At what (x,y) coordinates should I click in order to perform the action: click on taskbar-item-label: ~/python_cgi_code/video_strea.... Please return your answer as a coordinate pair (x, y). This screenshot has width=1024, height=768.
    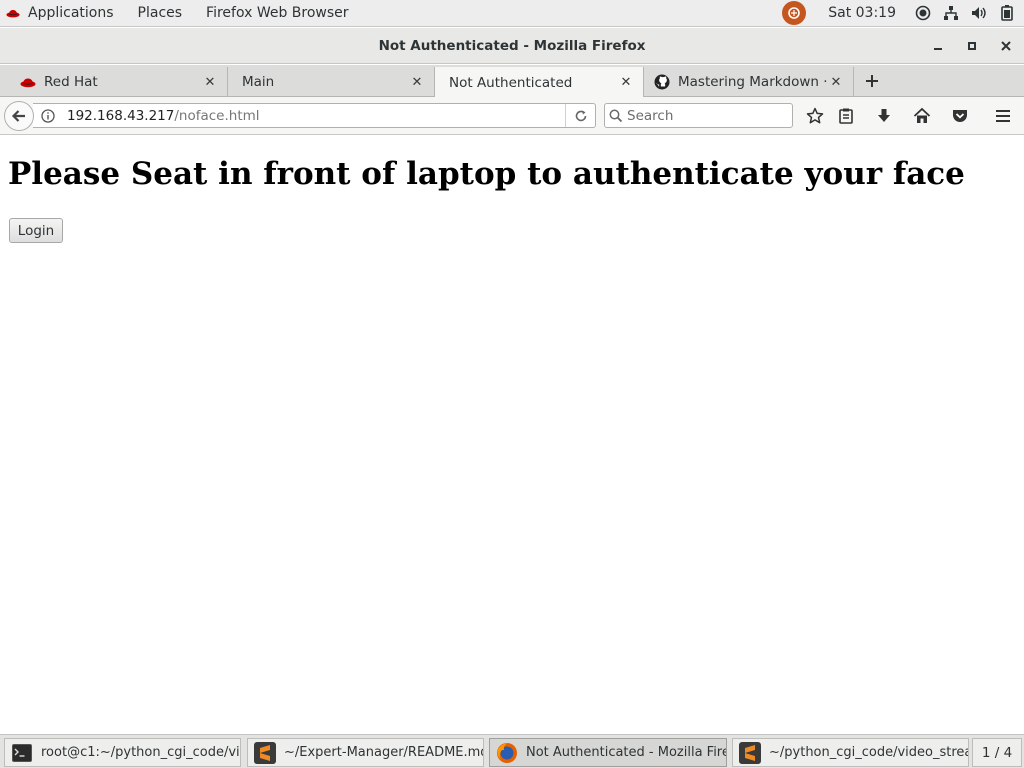
    Looking at the image, I should click on (869, 752).